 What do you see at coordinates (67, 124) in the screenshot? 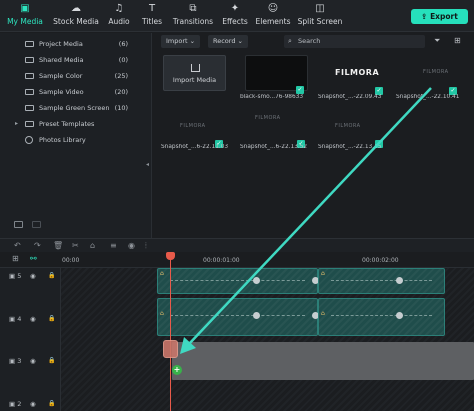
I see `folder-name: Preset Templates` at bounding box center [67, 124].